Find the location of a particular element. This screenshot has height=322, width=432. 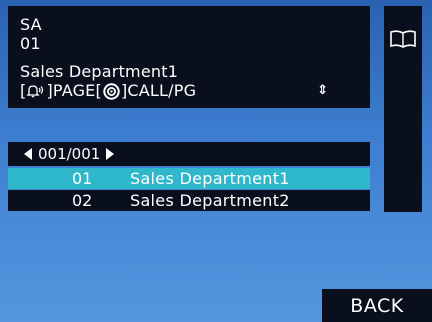

bell-icon is located at coordinates (36, 91).